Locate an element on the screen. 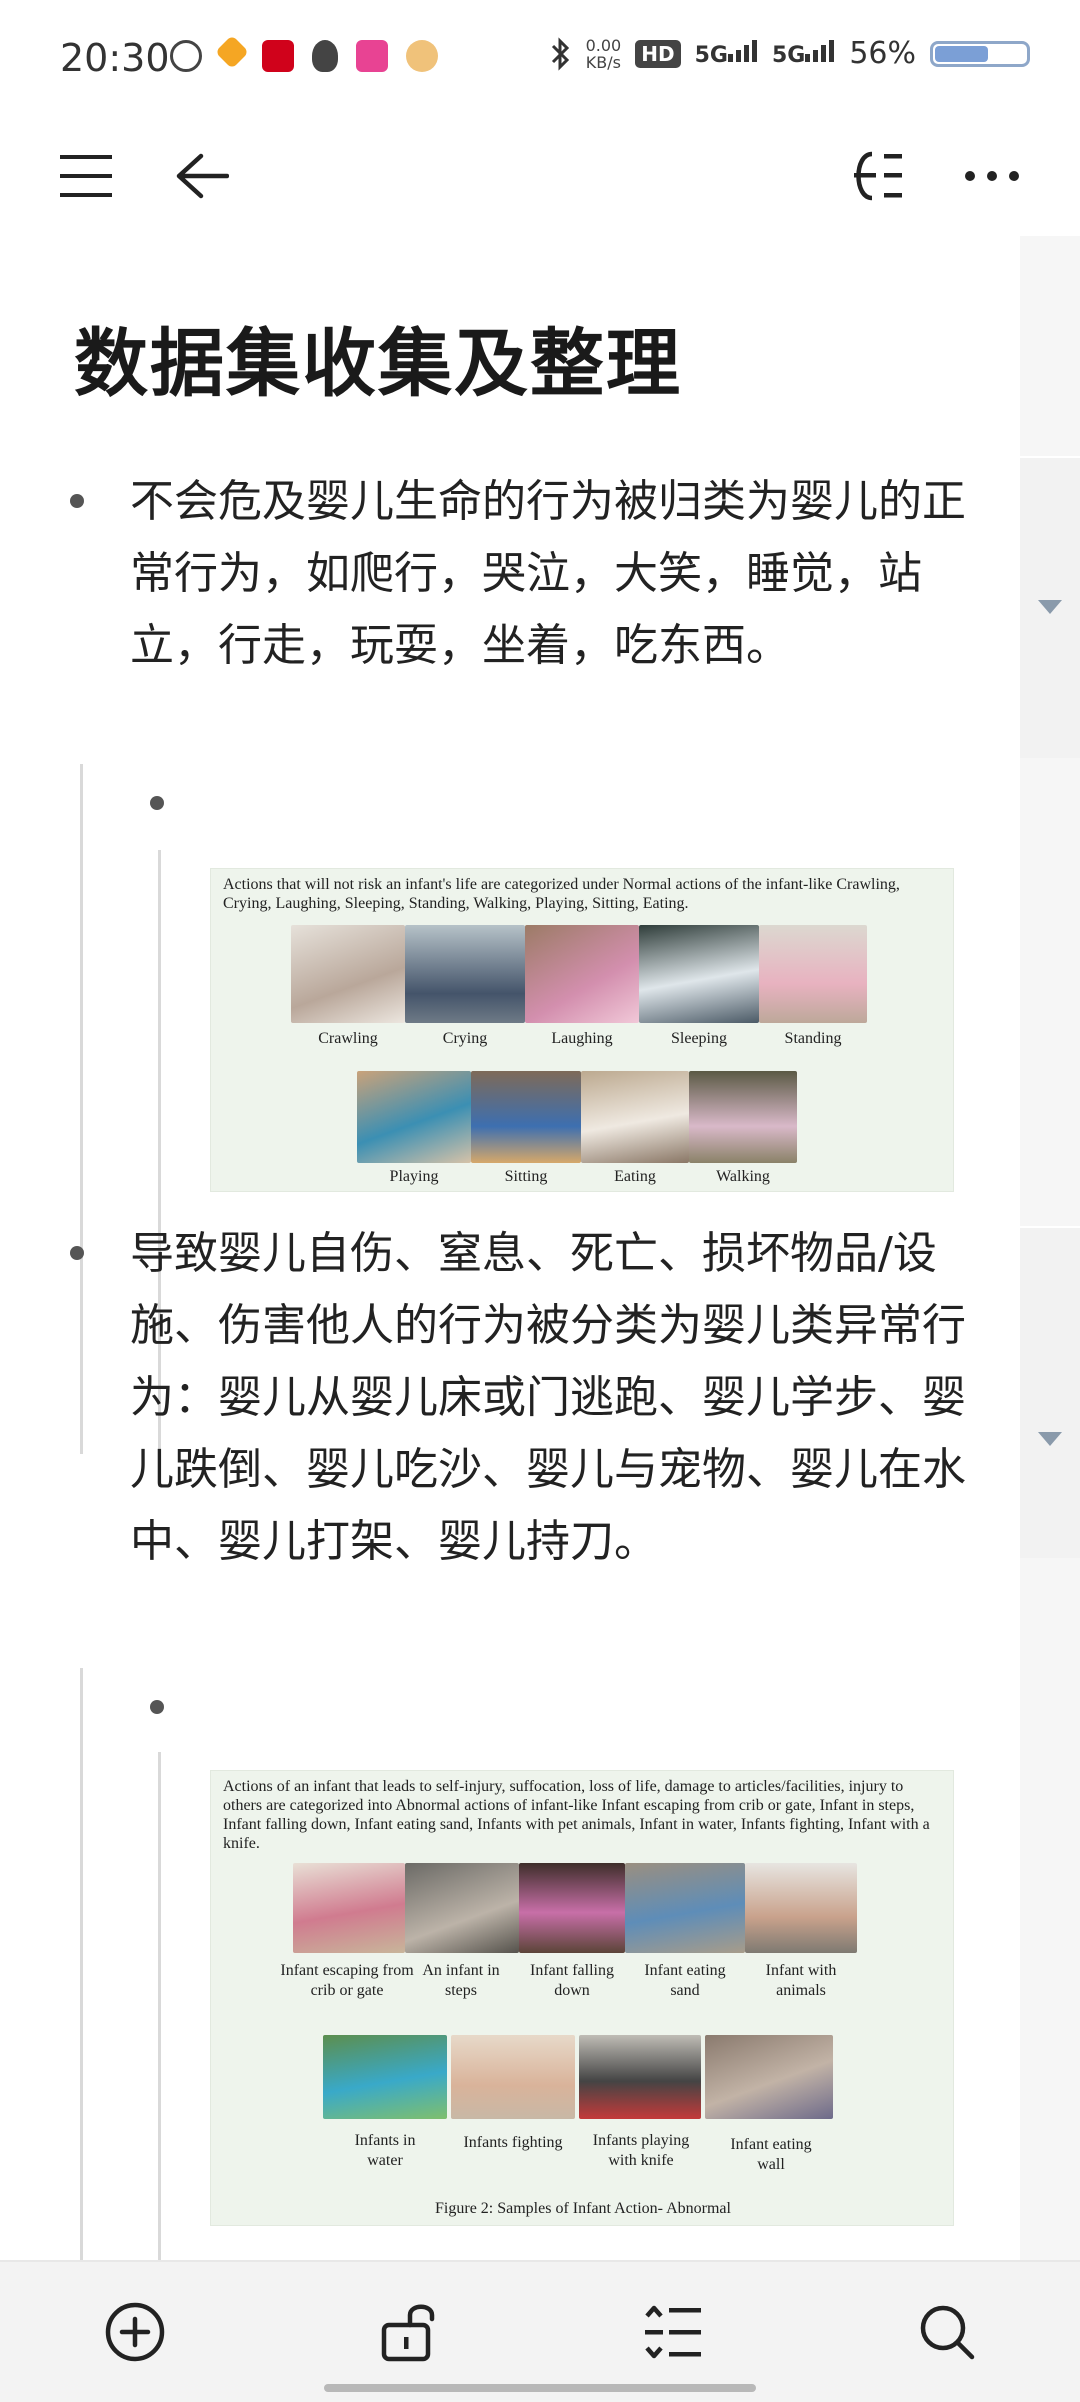  format-button is located at coordinates (673, 2332).